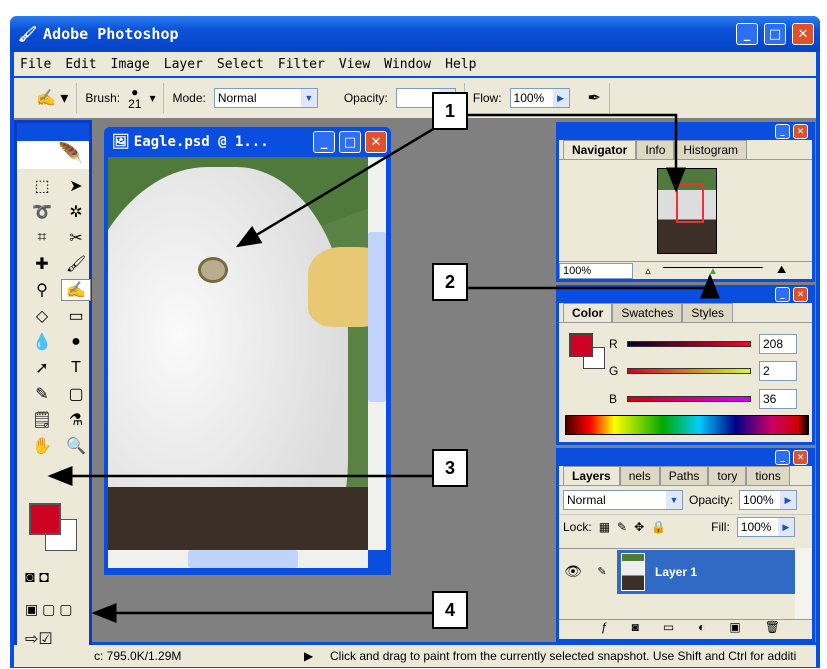 The height and width of the screenshot is (669, 827). What do you see at coordinates (577, 153) in the screenshot?
I see `callout-1-arrow-nav` at bounding box center [577, 153].